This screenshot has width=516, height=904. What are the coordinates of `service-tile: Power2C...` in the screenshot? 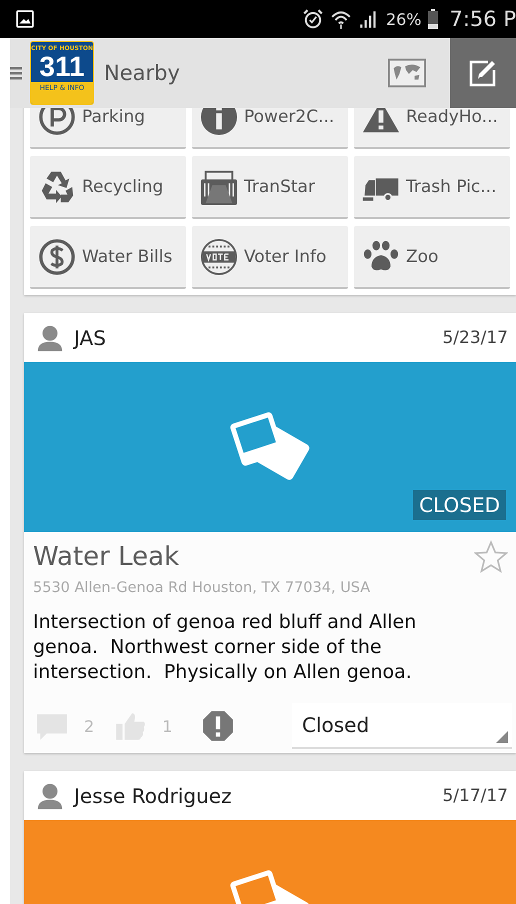 It's located at (270, 128).